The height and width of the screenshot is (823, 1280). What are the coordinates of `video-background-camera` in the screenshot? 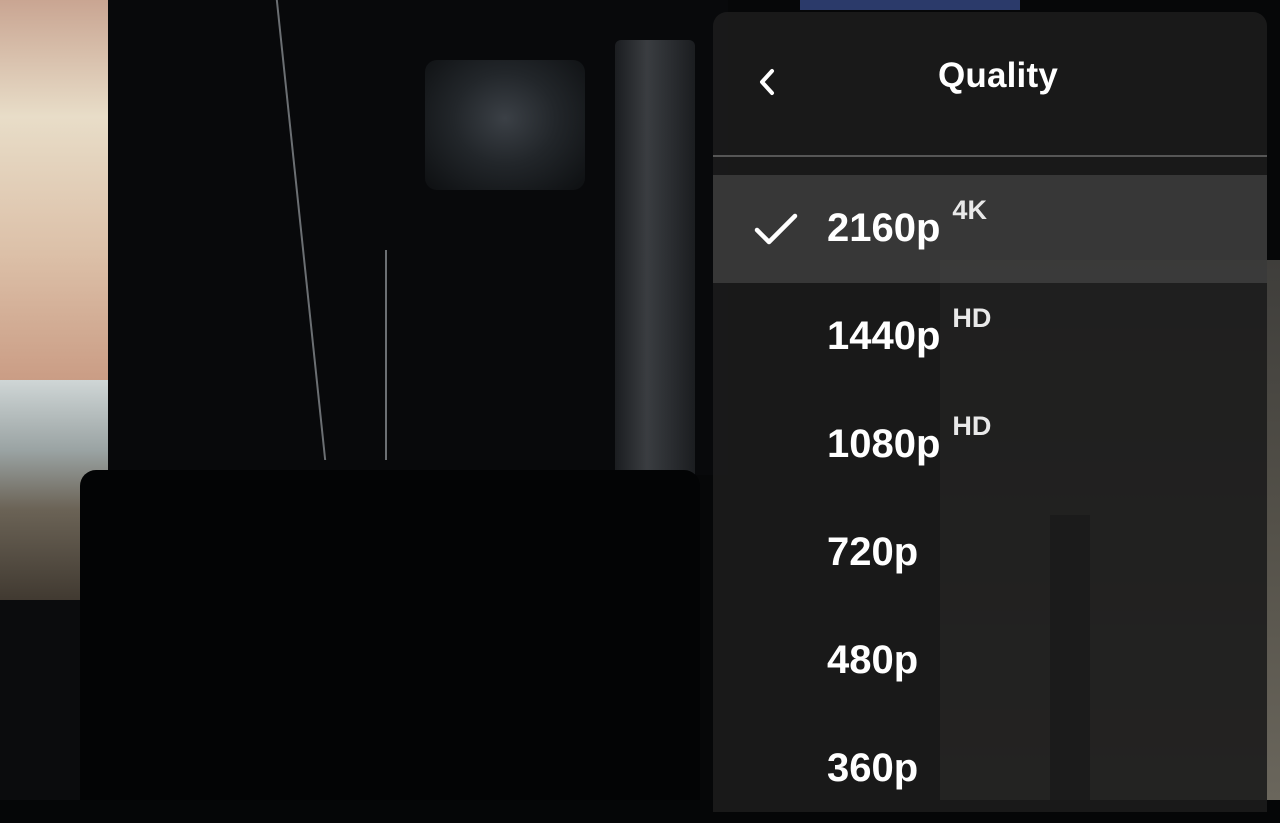 It's located at (505, 125).